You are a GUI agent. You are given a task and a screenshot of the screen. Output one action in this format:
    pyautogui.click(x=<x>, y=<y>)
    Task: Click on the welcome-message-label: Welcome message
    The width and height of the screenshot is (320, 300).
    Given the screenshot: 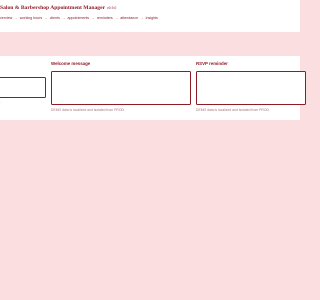 What is the action you would take?
    pyautogui.click(x=71, y=63)
    